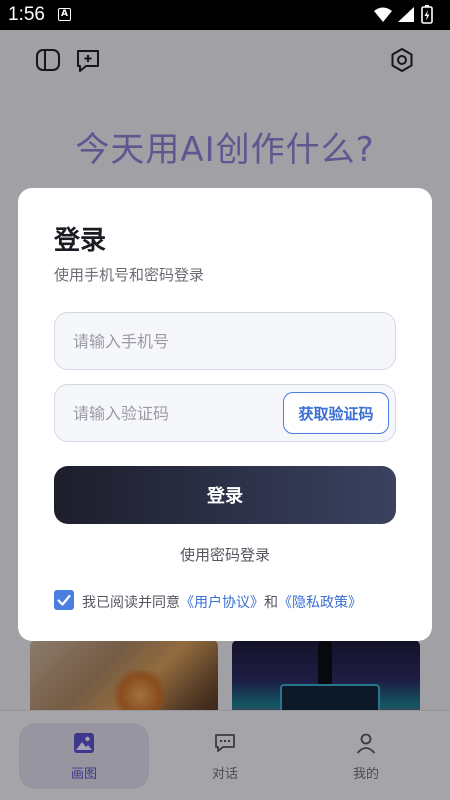 The height and width of the screenshot is (800, 450). Describe the element at coordinates (129, 275) in the screenshot. I see `dialog-subtitle: 使用手机号和密码登录` at that location.